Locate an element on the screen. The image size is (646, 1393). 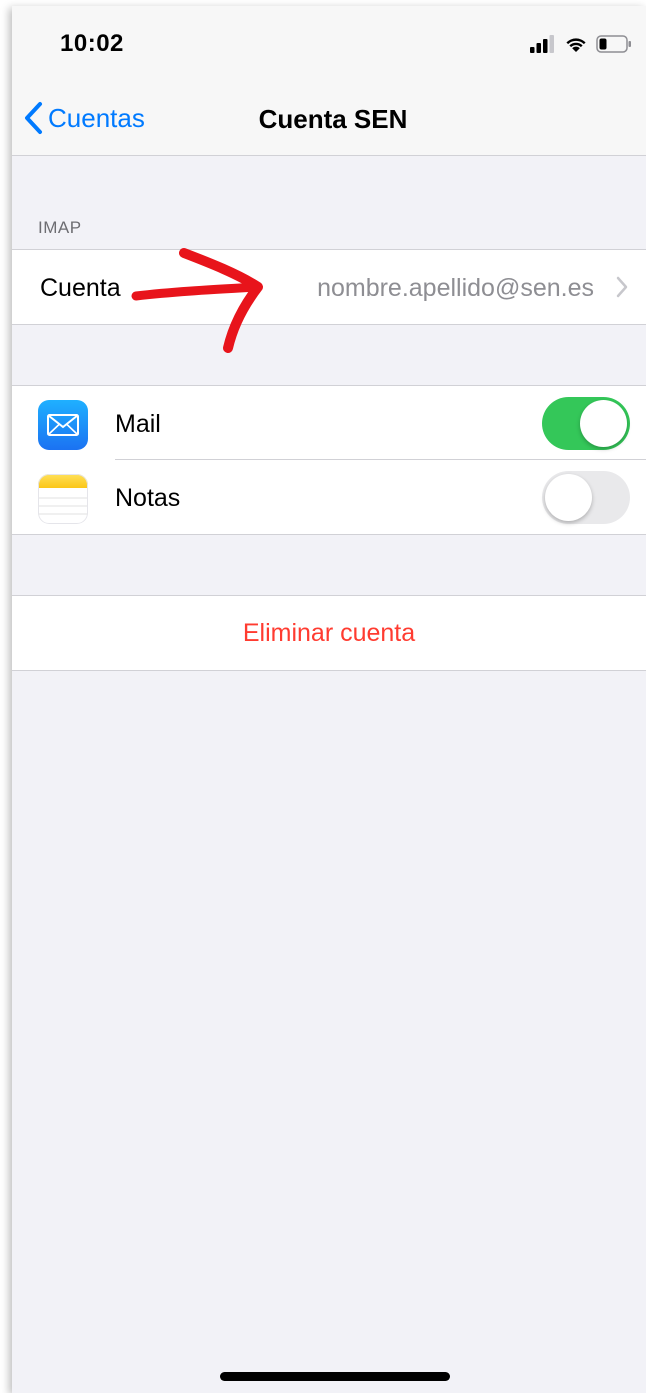
account-email-value: nombre.apellido@sen.es is located at coordinates (455, 288).